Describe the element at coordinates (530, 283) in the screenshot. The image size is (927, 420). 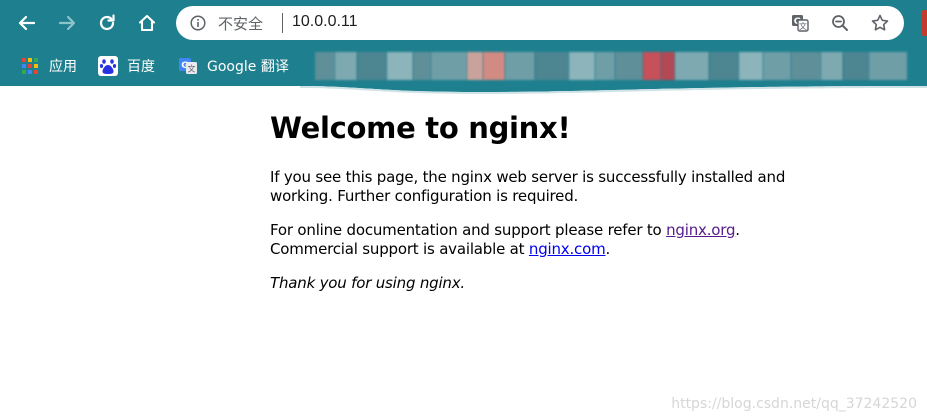
I see `thanks-paragraph: Thank you for using nginx.` at that location.